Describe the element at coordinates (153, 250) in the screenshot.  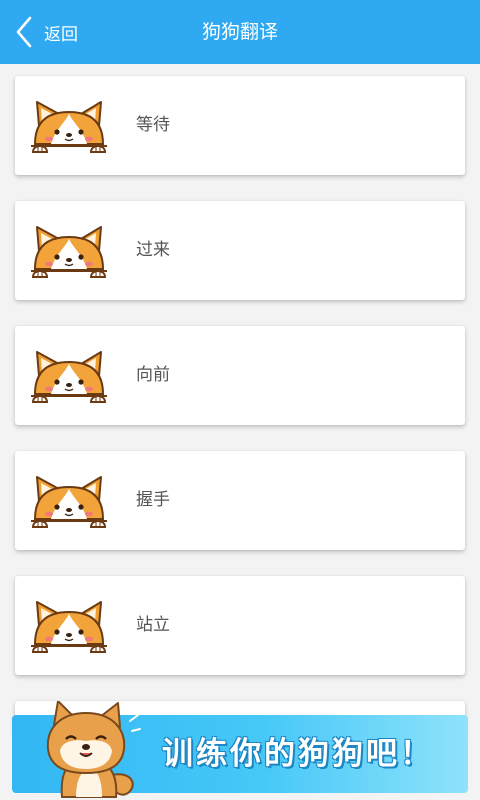
I see `command-label: 过来` at that location.